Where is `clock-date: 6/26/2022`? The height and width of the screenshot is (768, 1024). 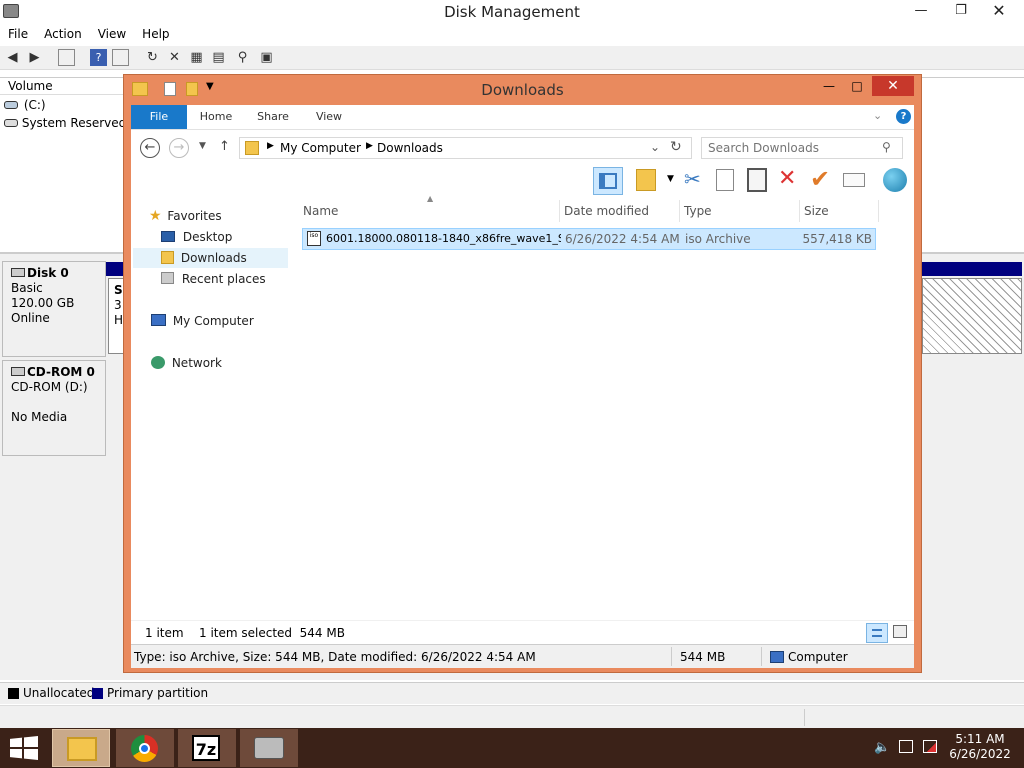 clock-date: 6/26/2022 is located at coordinates (980, 754).